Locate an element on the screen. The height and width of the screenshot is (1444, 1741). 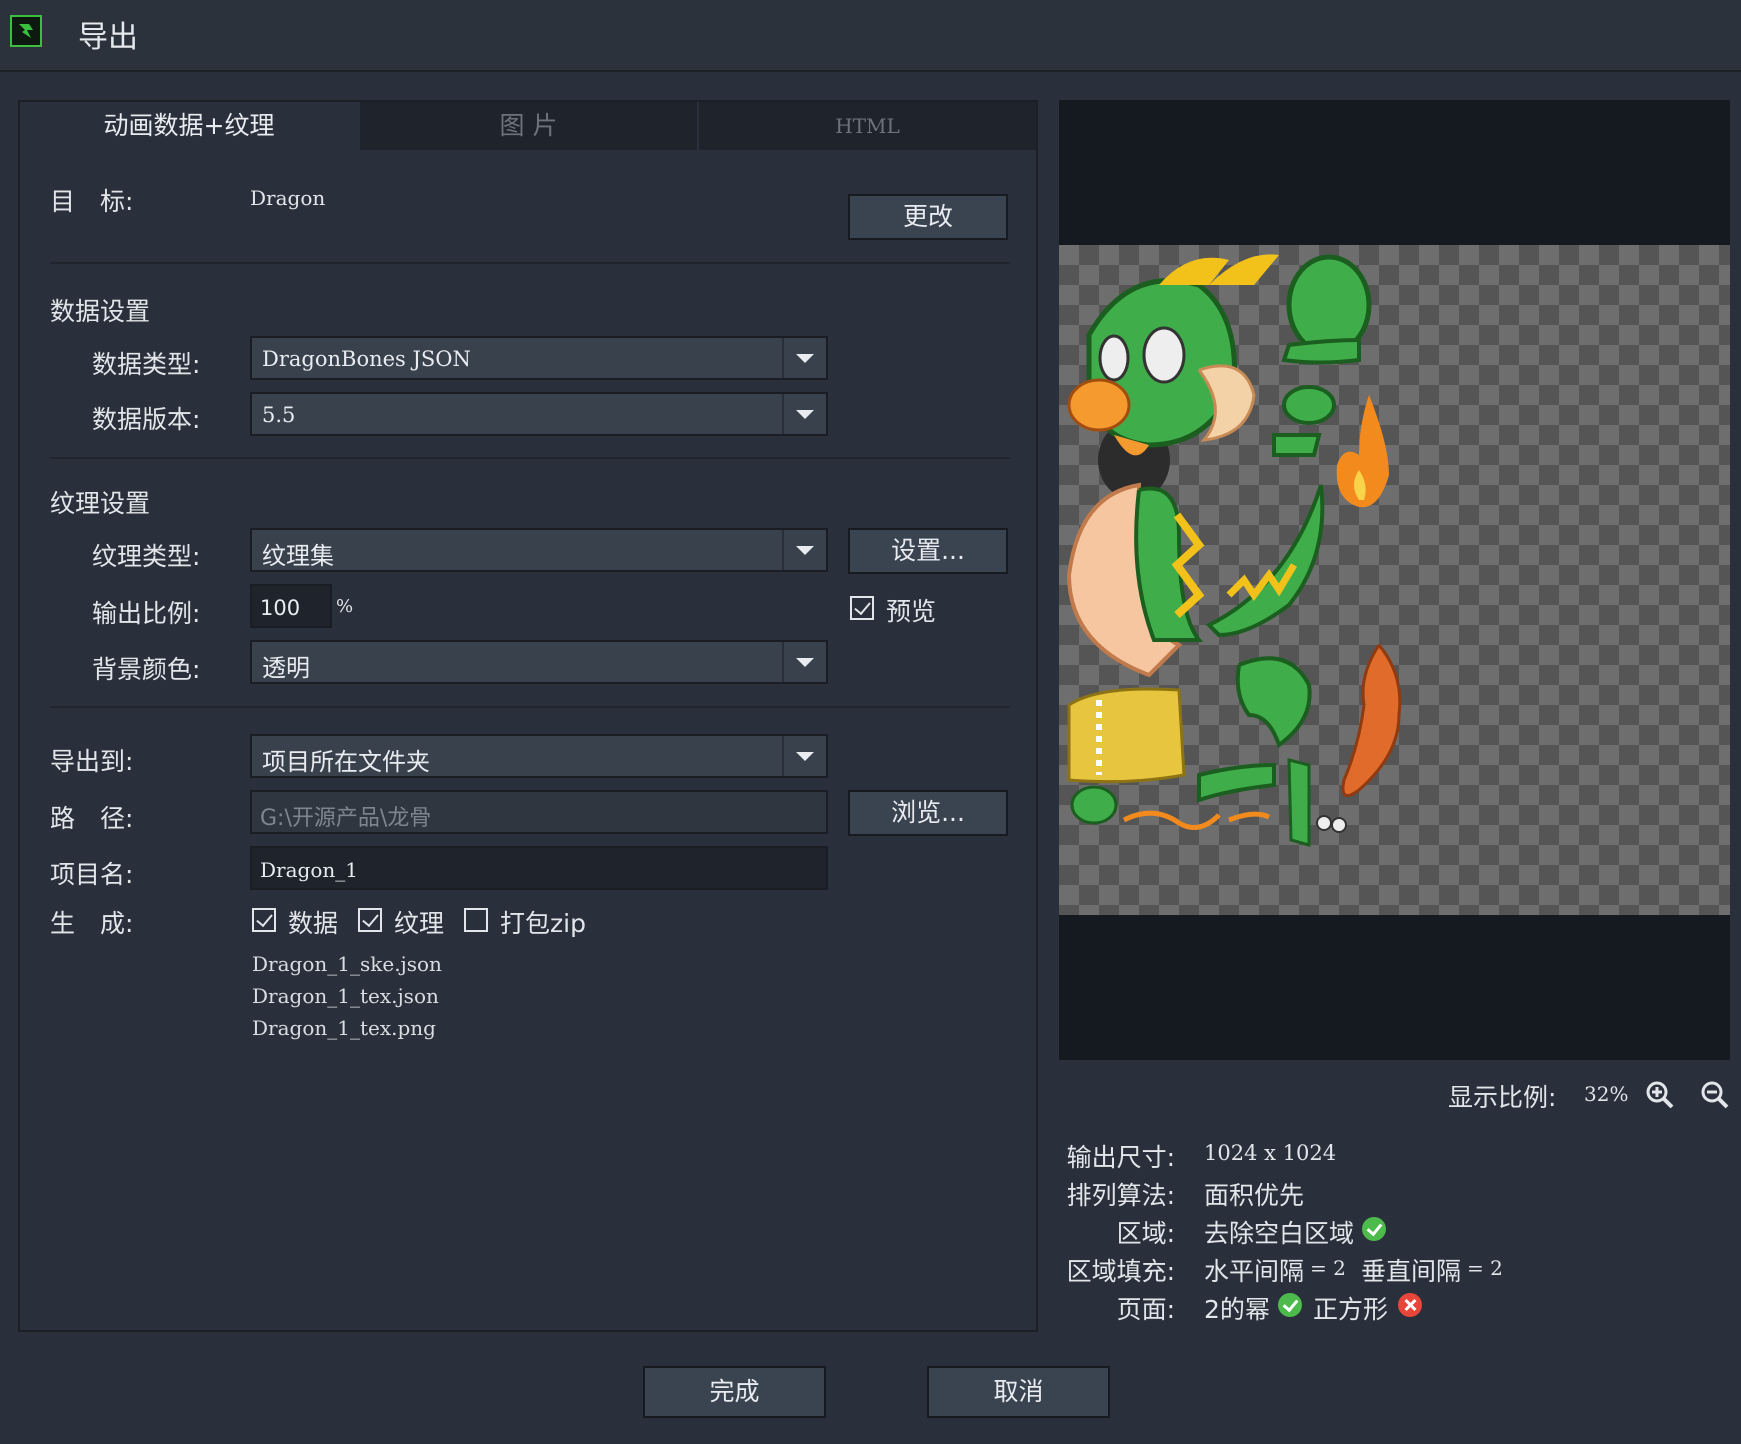
tab-html: HTML is located at coordinates (866, 126).